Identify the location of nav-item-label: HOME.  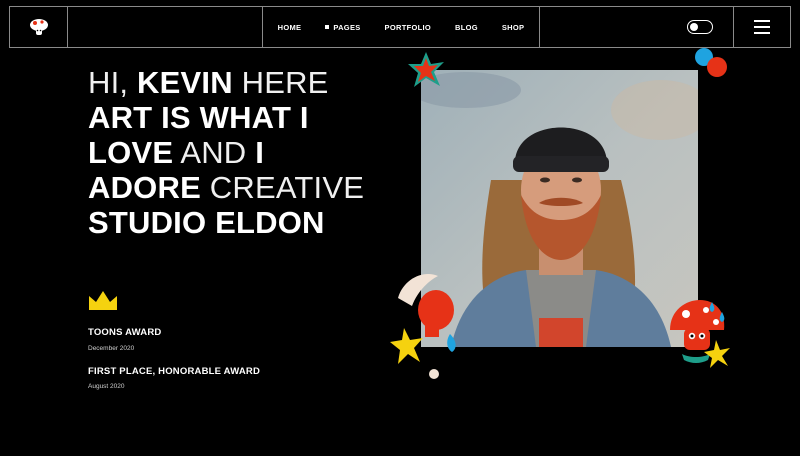
(289, 27).